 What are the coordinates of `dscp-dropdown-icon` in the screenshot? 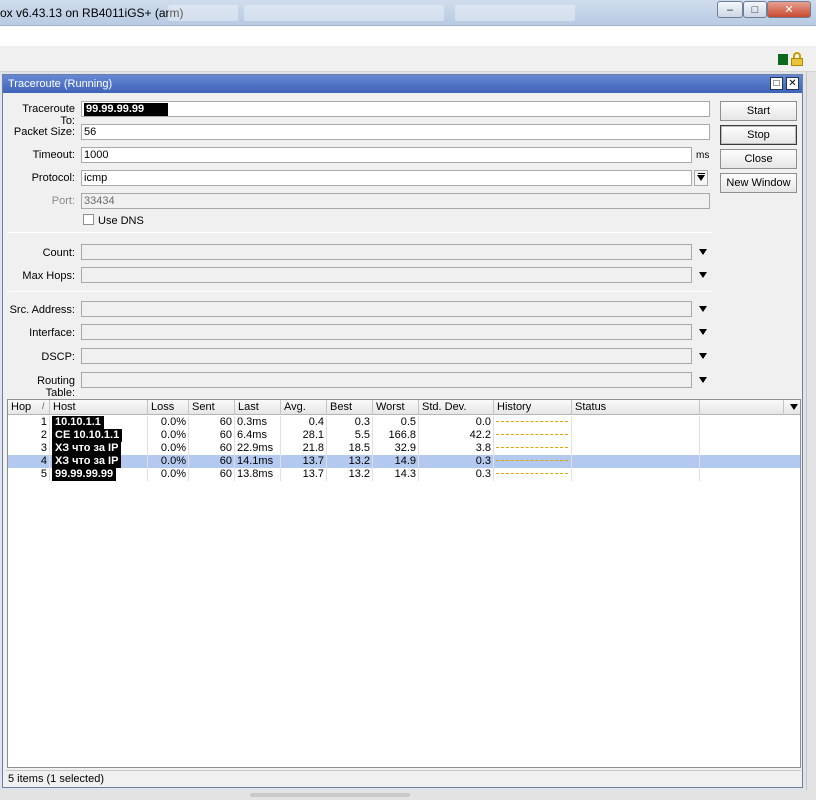 It's located at (703, 356).